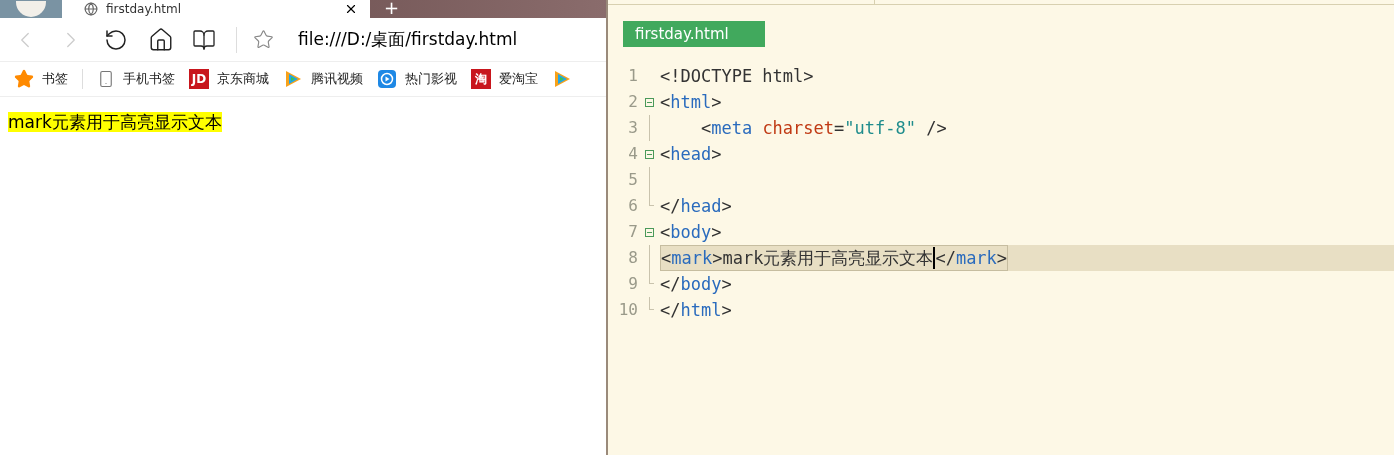 Image resolution: width=1394 pixels, height=455 pixels. What do you see at coordinates (55, 79) in the screenshot?
I see `bookmark-link: 书签` at bounding box center [55, 79].